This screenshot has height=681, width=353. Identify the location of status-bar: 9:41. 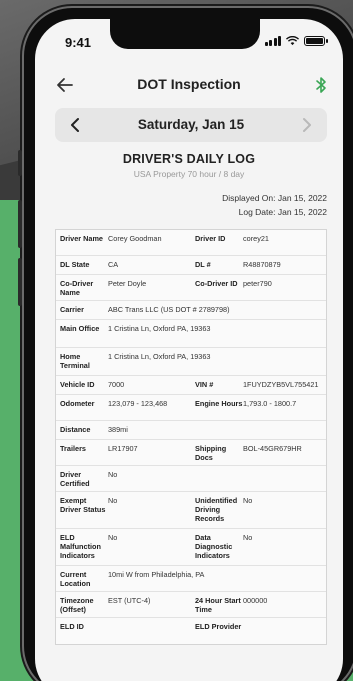
(189, 41).